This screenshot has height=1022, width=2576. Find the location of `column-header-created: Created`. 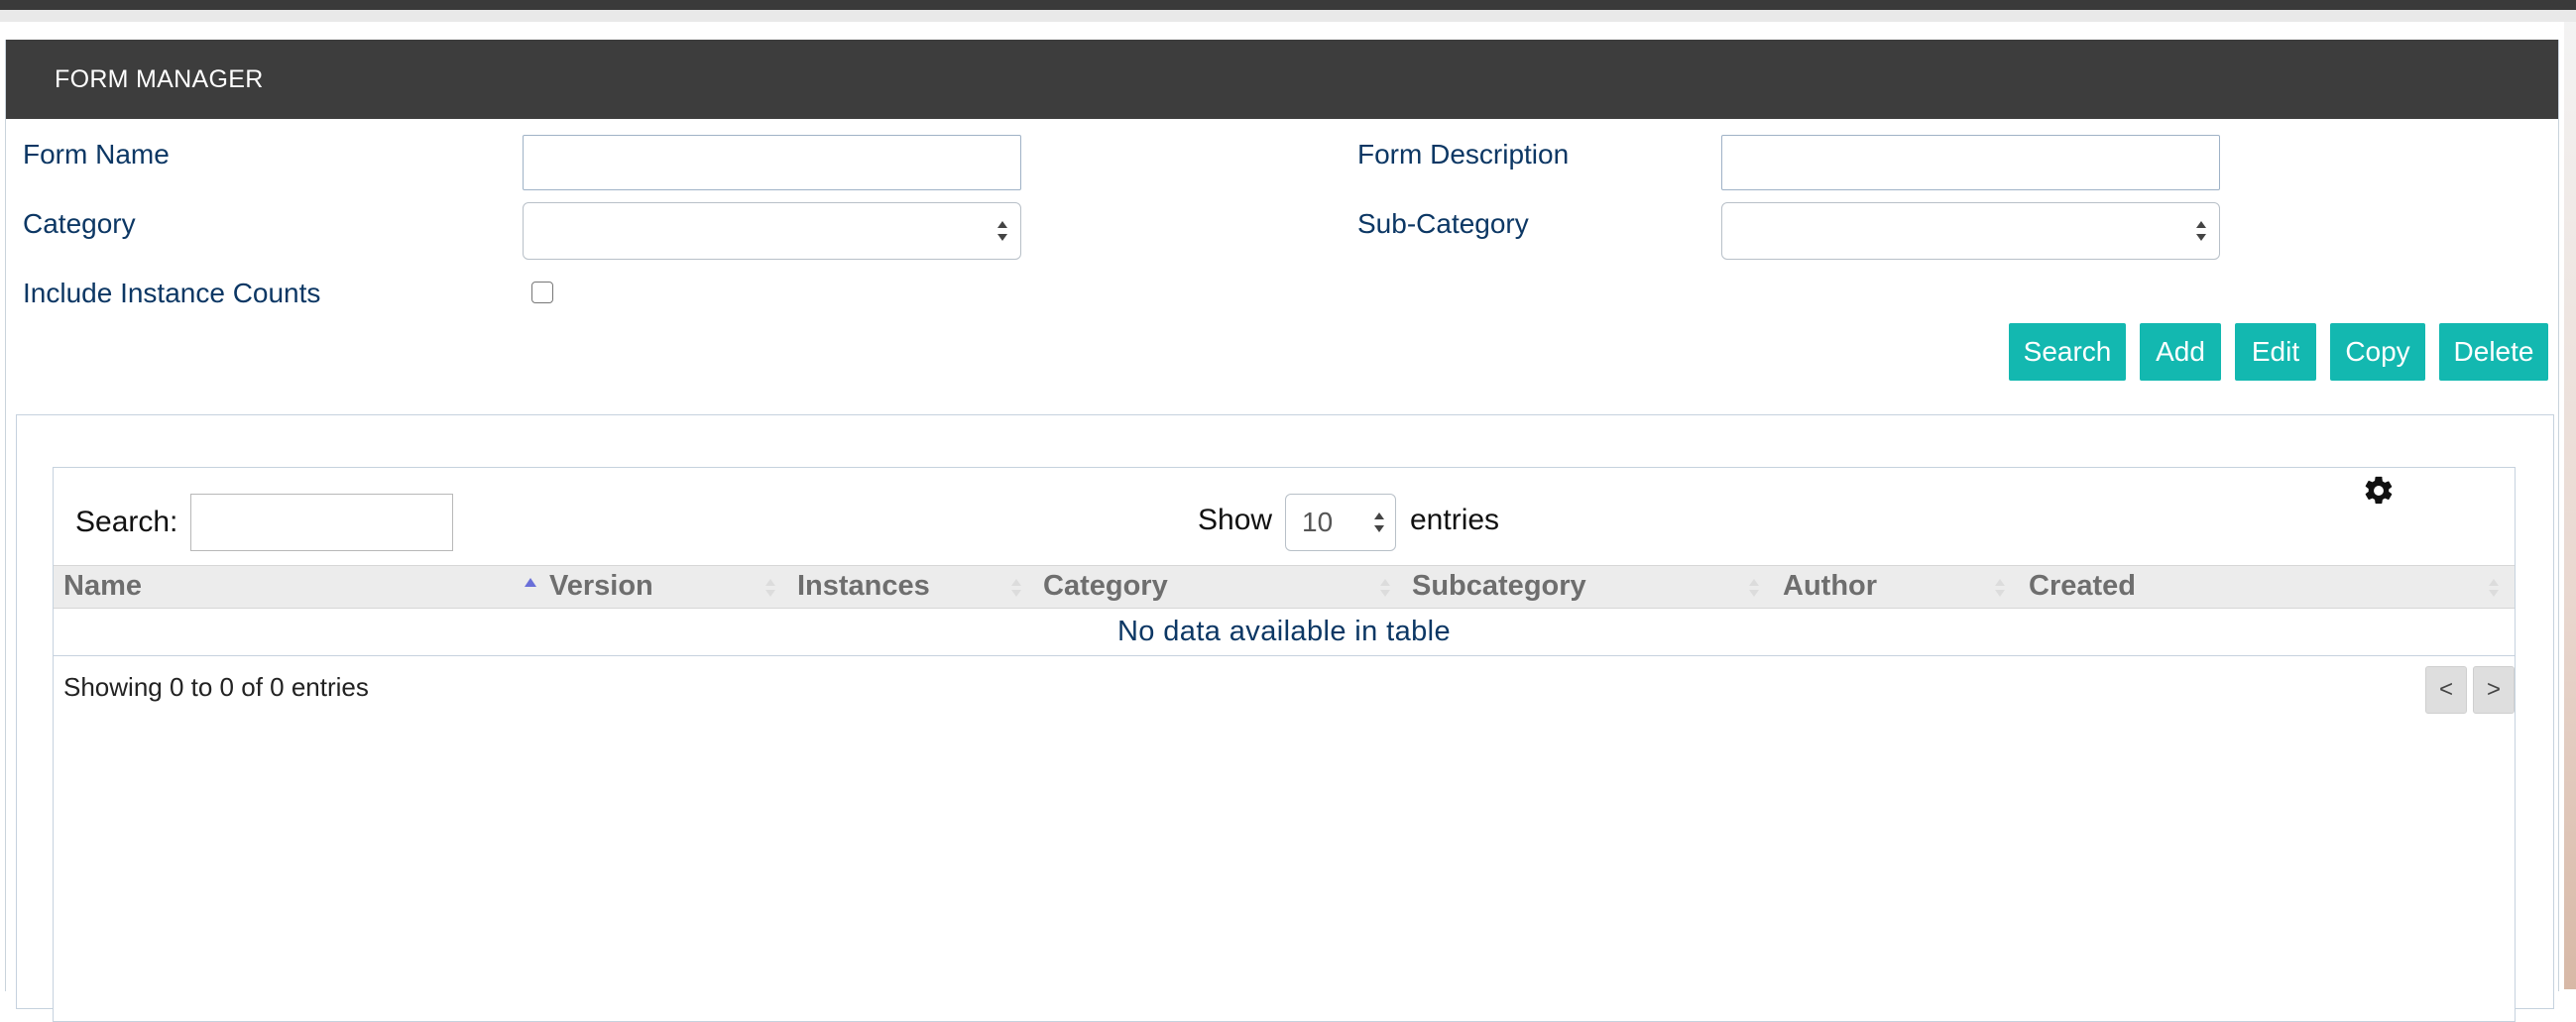

column-header-created: Created is located at coordinates (2082, 586).